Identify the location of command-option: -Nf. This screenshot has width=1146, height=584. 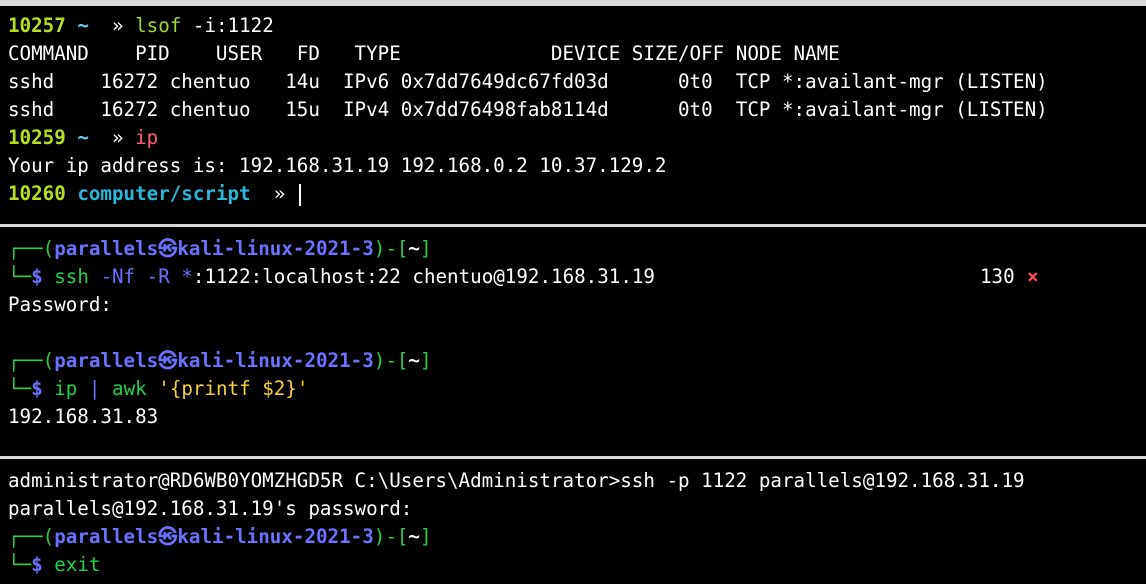
(118, 276).